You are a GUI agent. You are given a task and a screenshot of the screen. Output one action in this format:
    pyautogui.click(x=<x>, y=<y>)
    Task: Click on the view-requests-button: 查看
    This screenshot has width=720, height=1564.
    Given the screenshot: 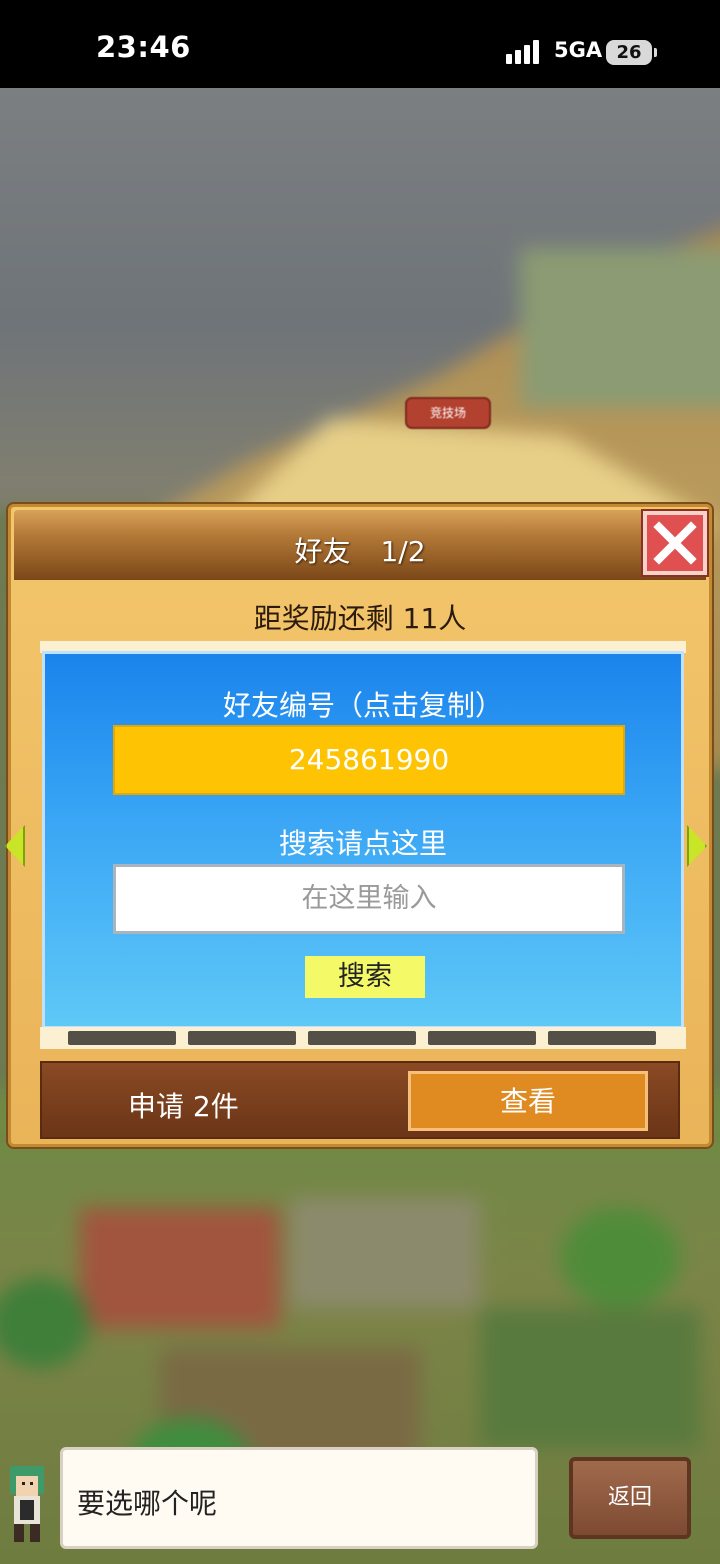 What is the action you would take?
    pyautogui.click(x=528, y=1101)
    